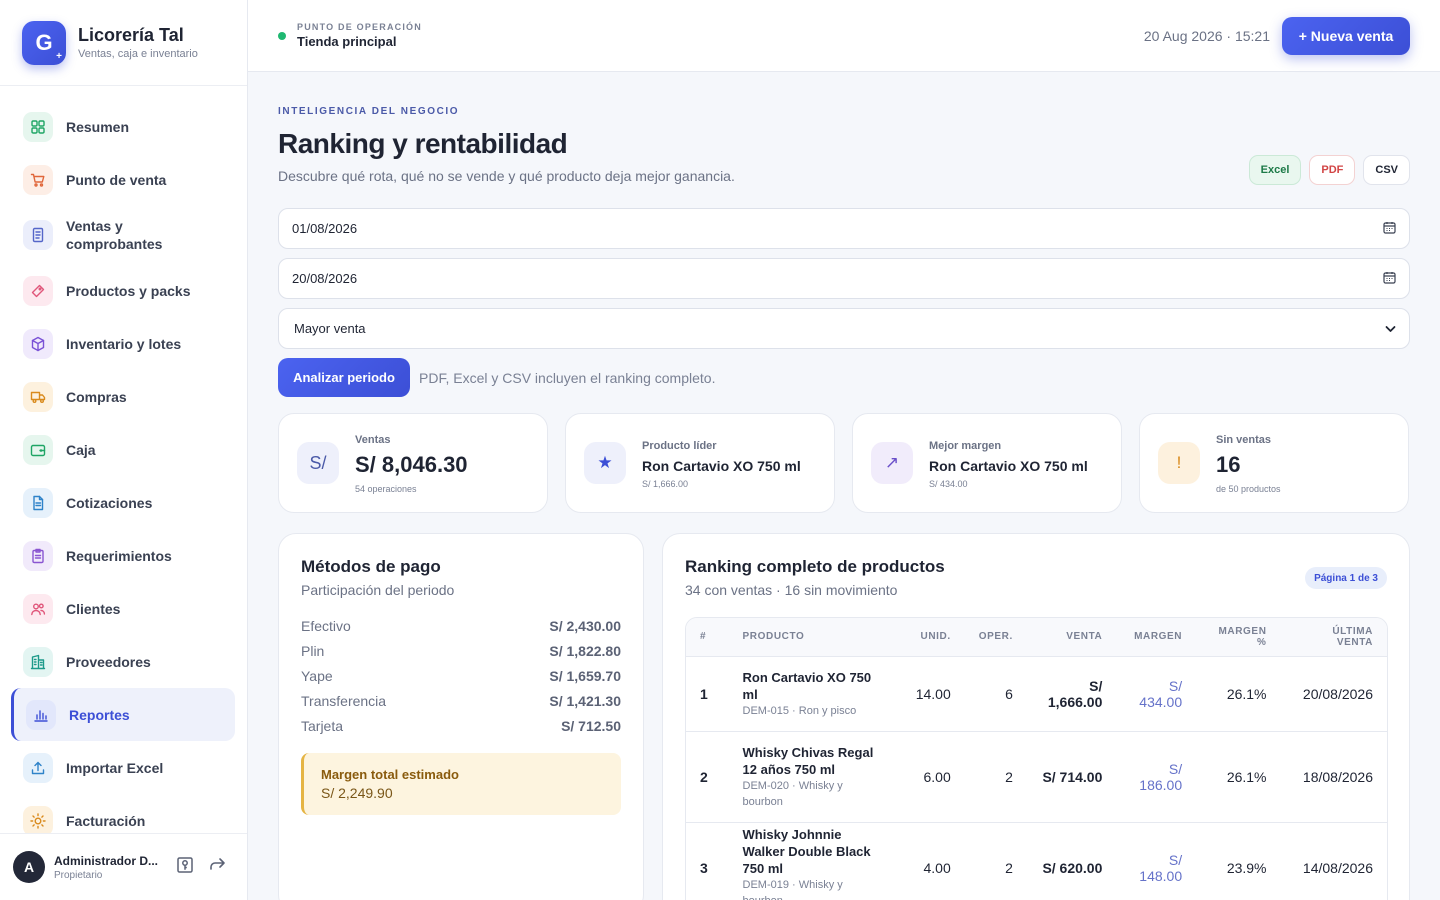 The image size is (1440, 900). What do you see at coordinates (423, 143) in the screenshot?
I see `page-title: Ranking y rentabilidad` at bounding box center [423, 143].